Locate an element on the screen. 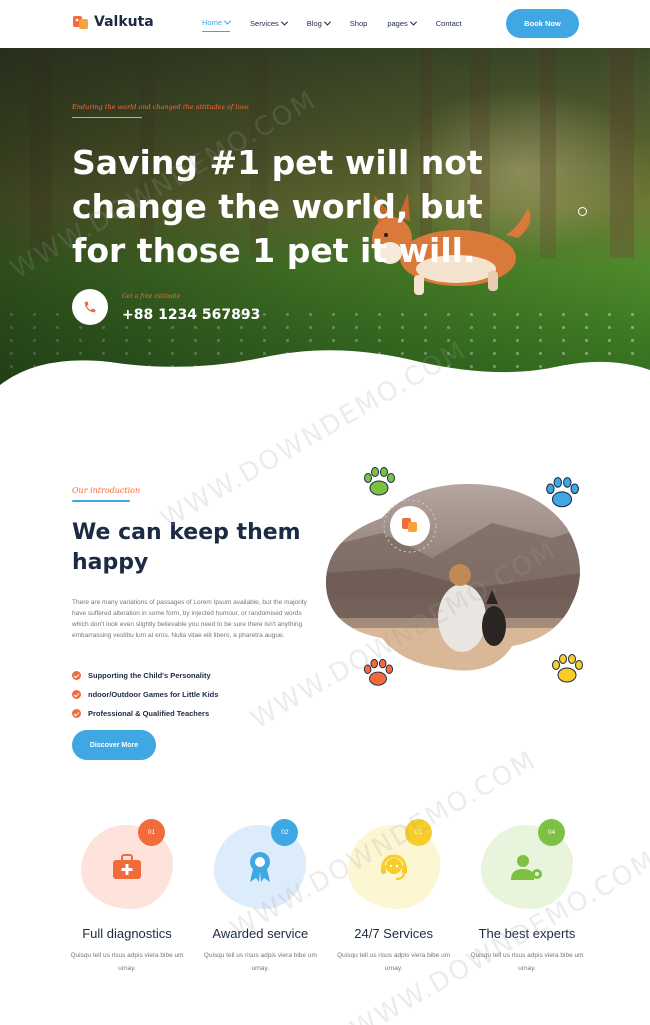 The image size is (650, 1025). service-number-badge: 01 is located at coordinates (151, 832).